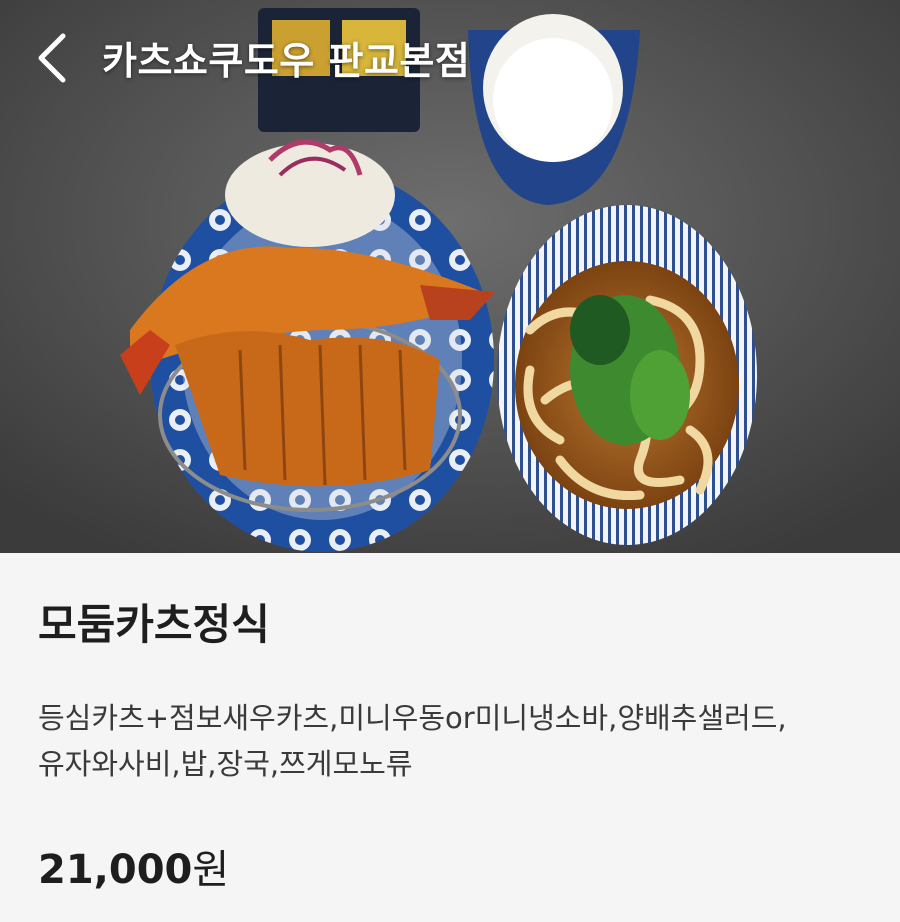  I want to click on price-unit: 원, so click(211, 870).